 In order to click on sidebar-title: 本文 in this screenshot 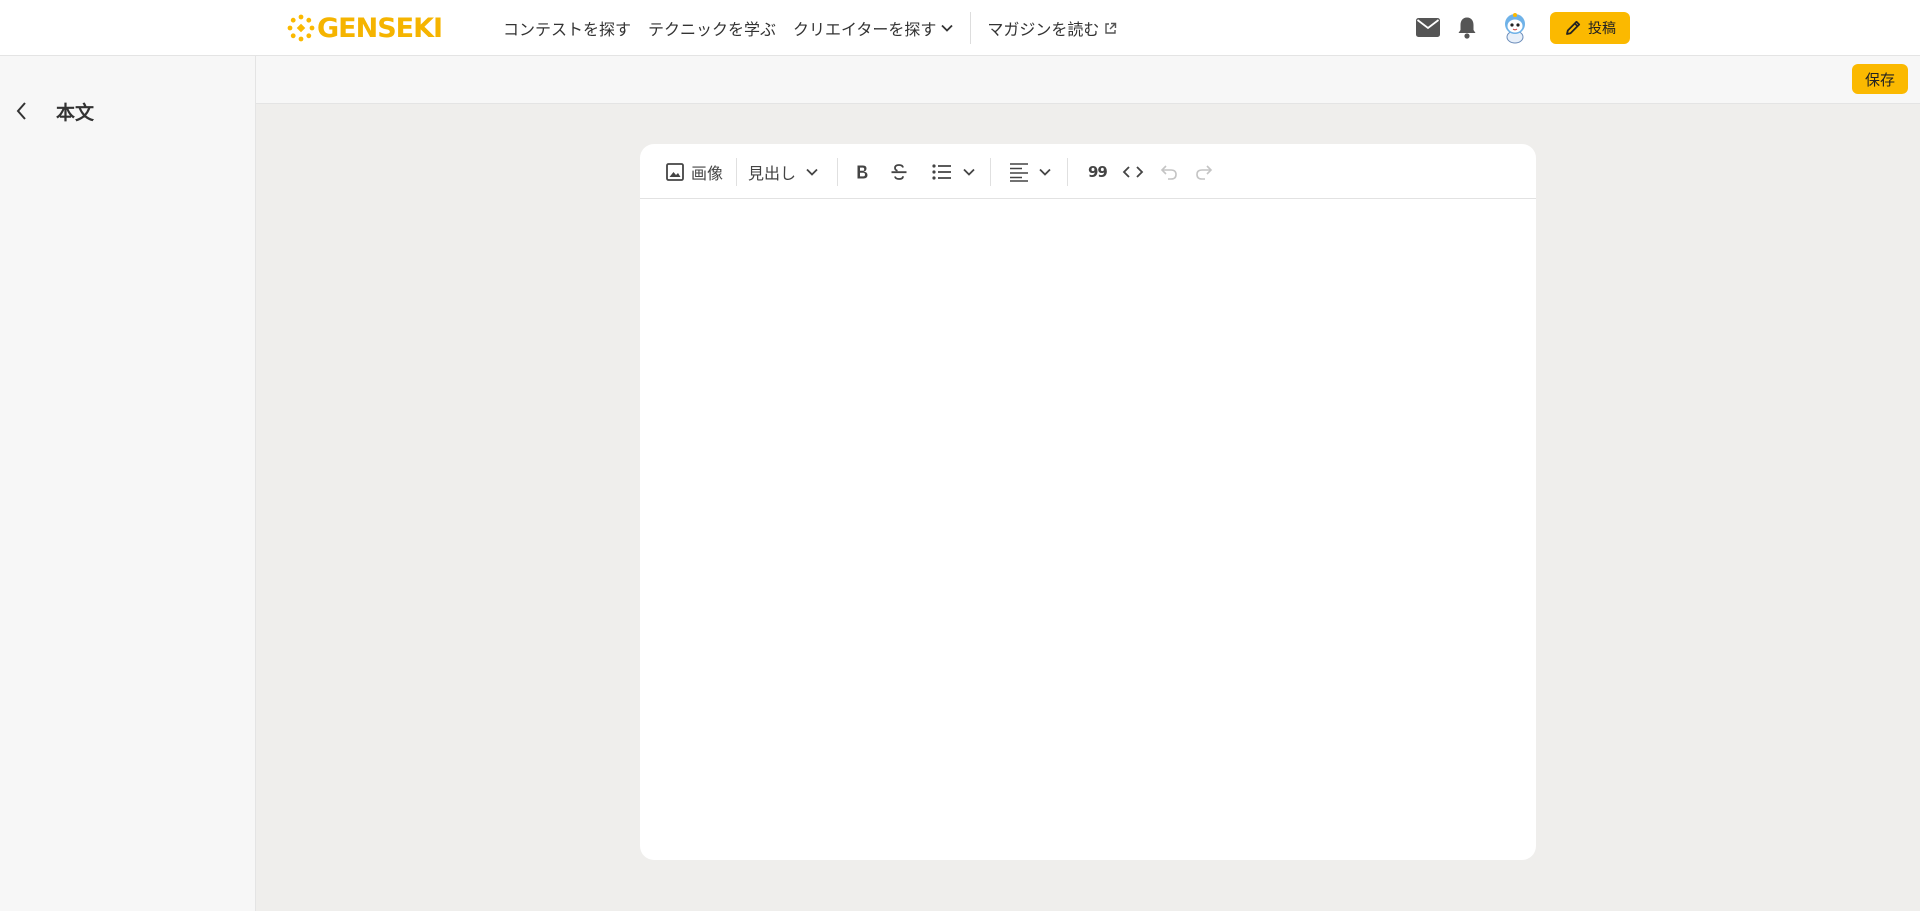, I will do `click(75, 113)`.